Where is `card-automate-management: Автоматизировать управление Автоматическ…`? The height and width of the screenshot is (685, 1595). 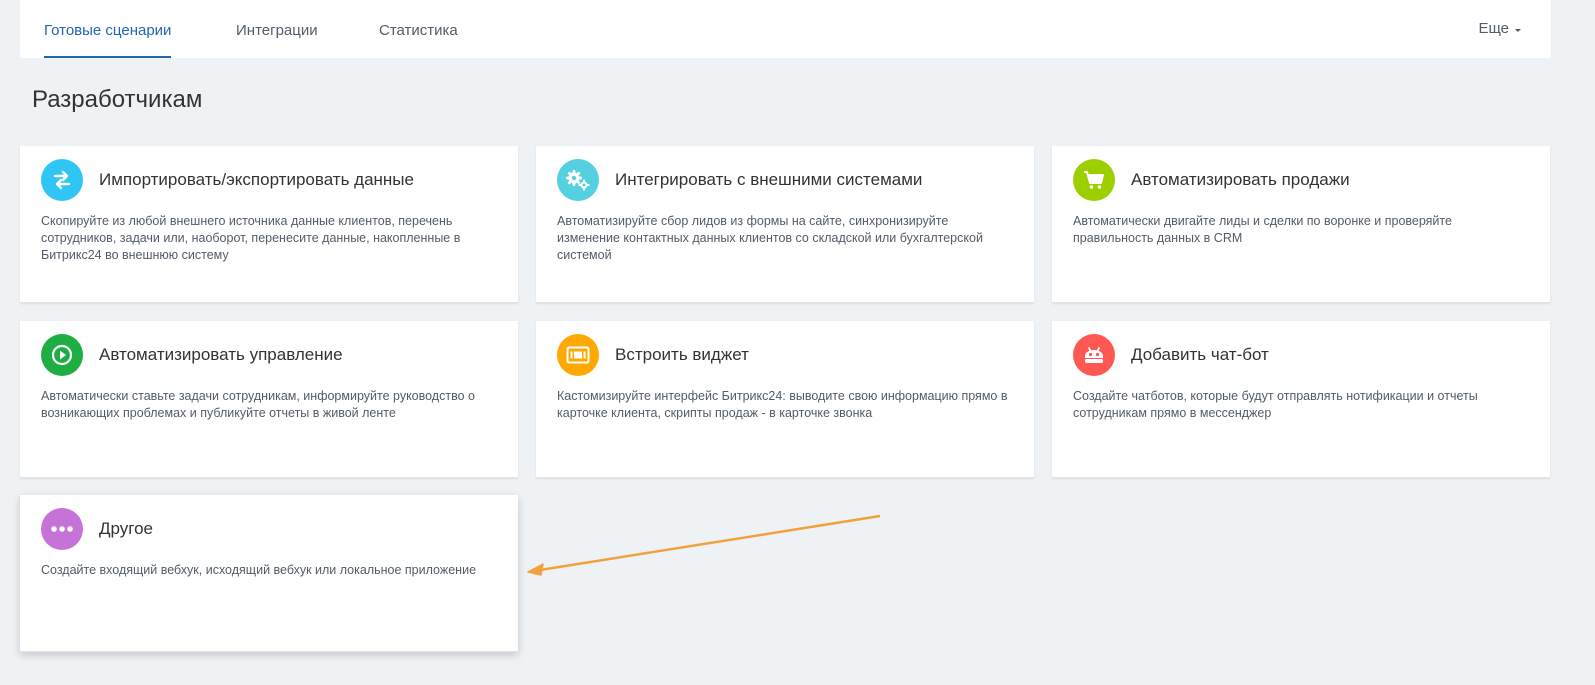
card-automate-management: Автоматизировать управление Автоматическ… is located at coordinates (269, 399).